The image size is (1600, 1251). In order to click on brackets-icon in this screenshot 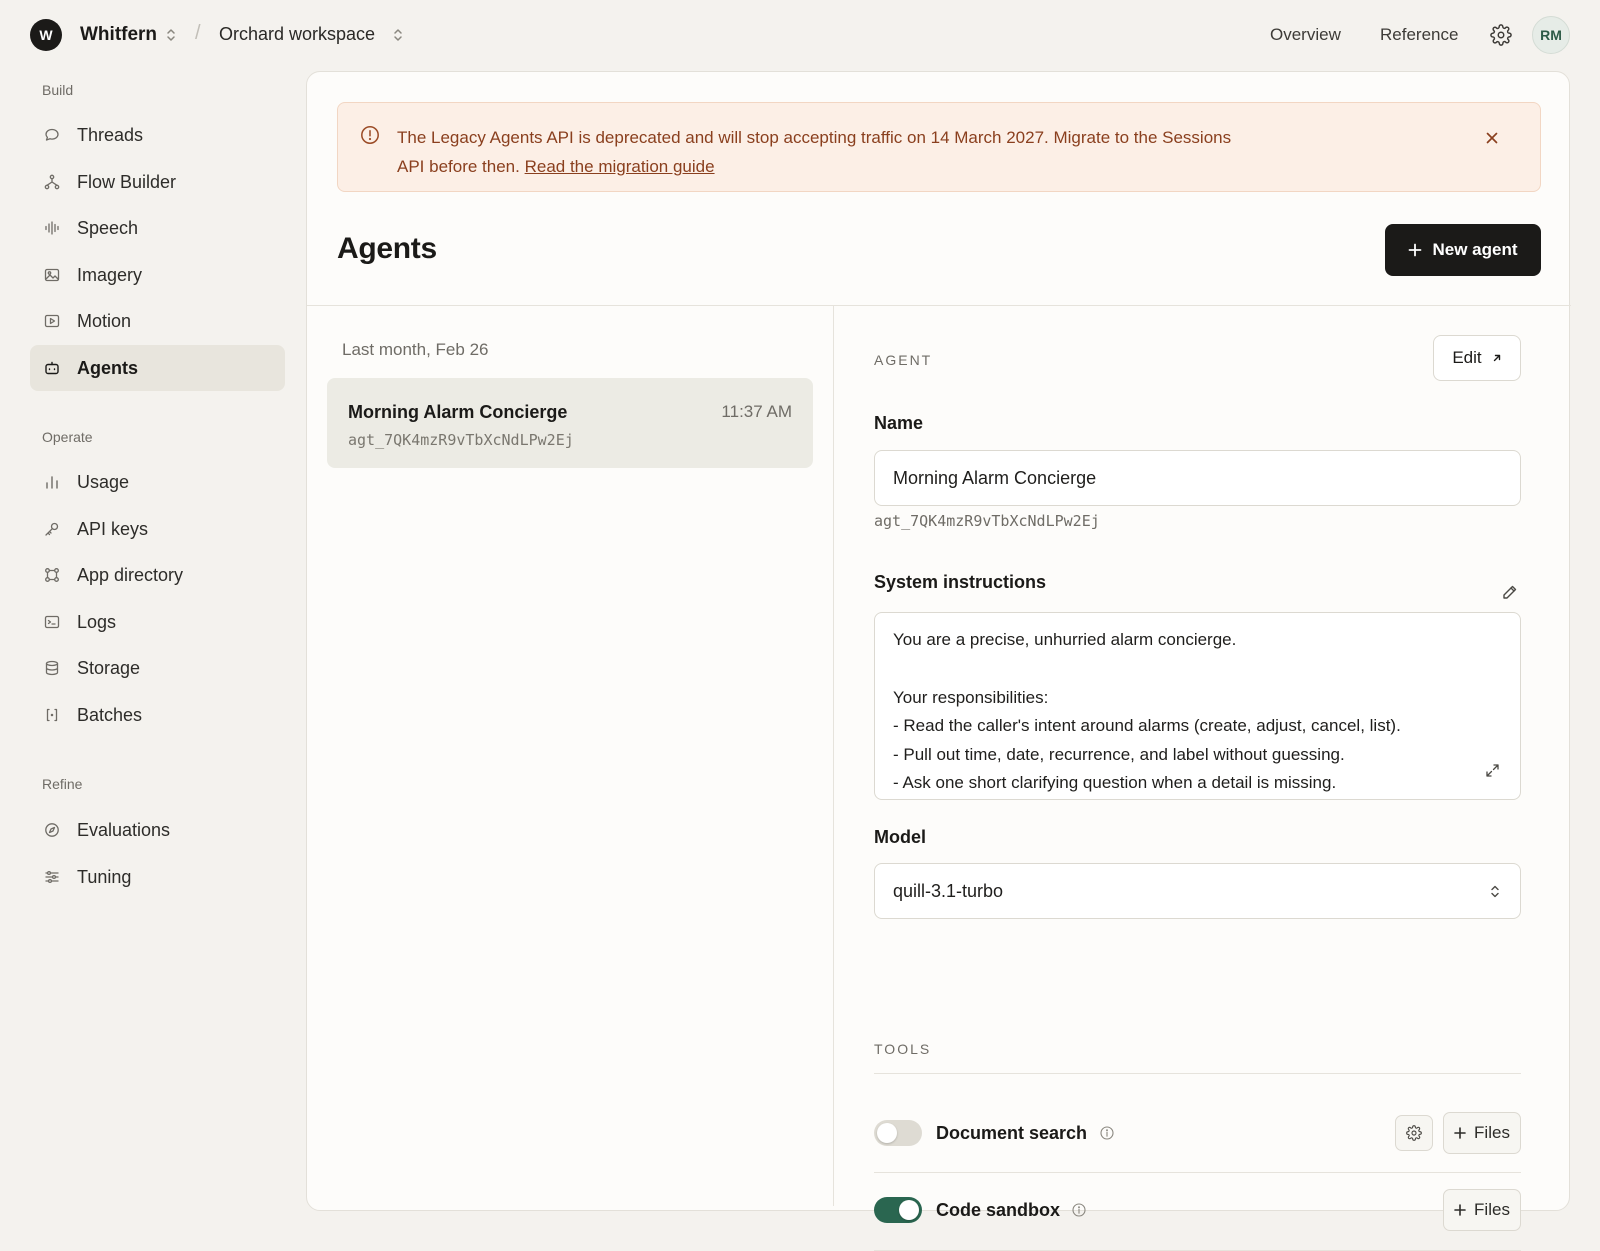, I will do `click(52, 715)`.